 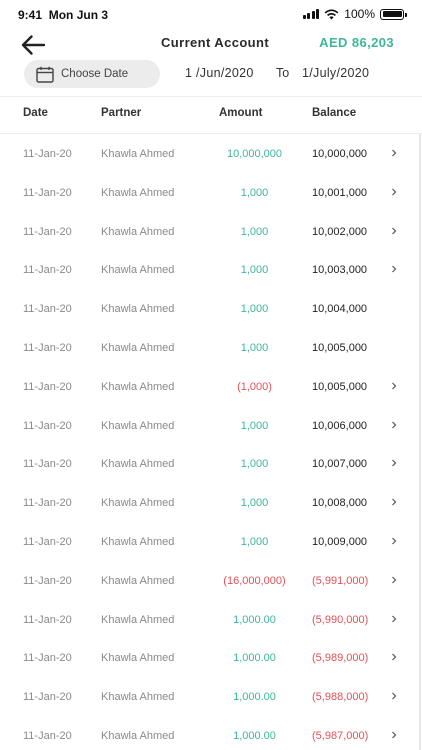 I want to click on table-row: 11-Jan-20 Khawla Ahmed 1,000 10,008,000, so click(x=211, y=502).